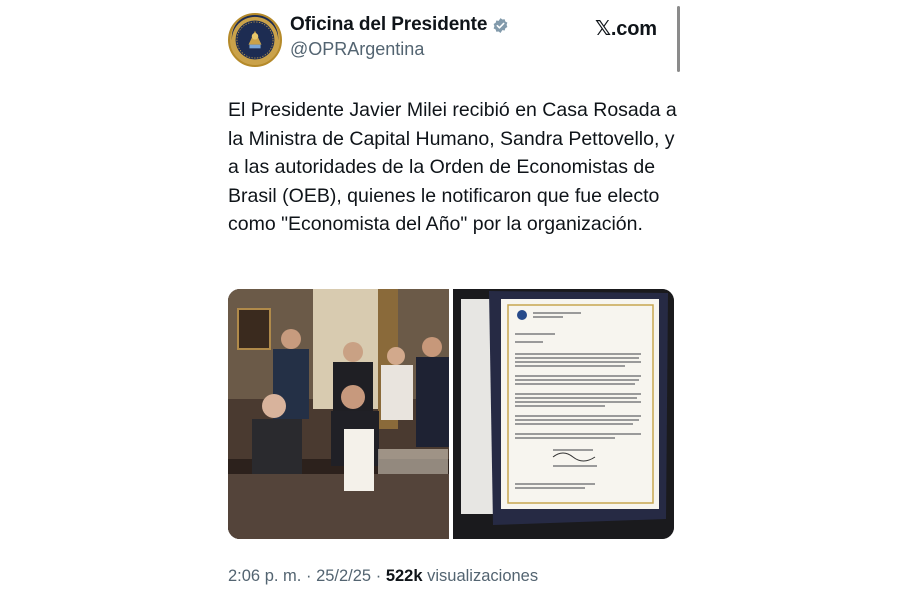 The height and width of the screenshot is (600, 900). I want to click on seal-avatar-icon, so click(255, 40).